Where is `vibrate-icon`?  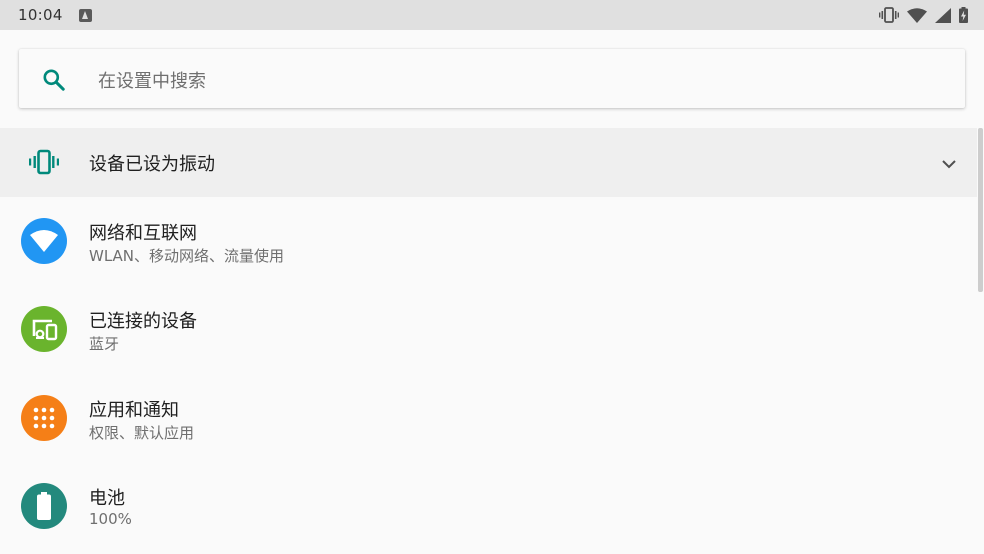 vibrate-icon is located at coordinates (44, 162).